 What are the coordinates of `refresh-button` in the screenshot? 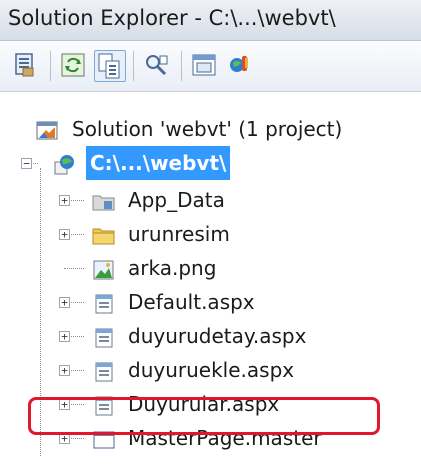 It's located at (74, 66).